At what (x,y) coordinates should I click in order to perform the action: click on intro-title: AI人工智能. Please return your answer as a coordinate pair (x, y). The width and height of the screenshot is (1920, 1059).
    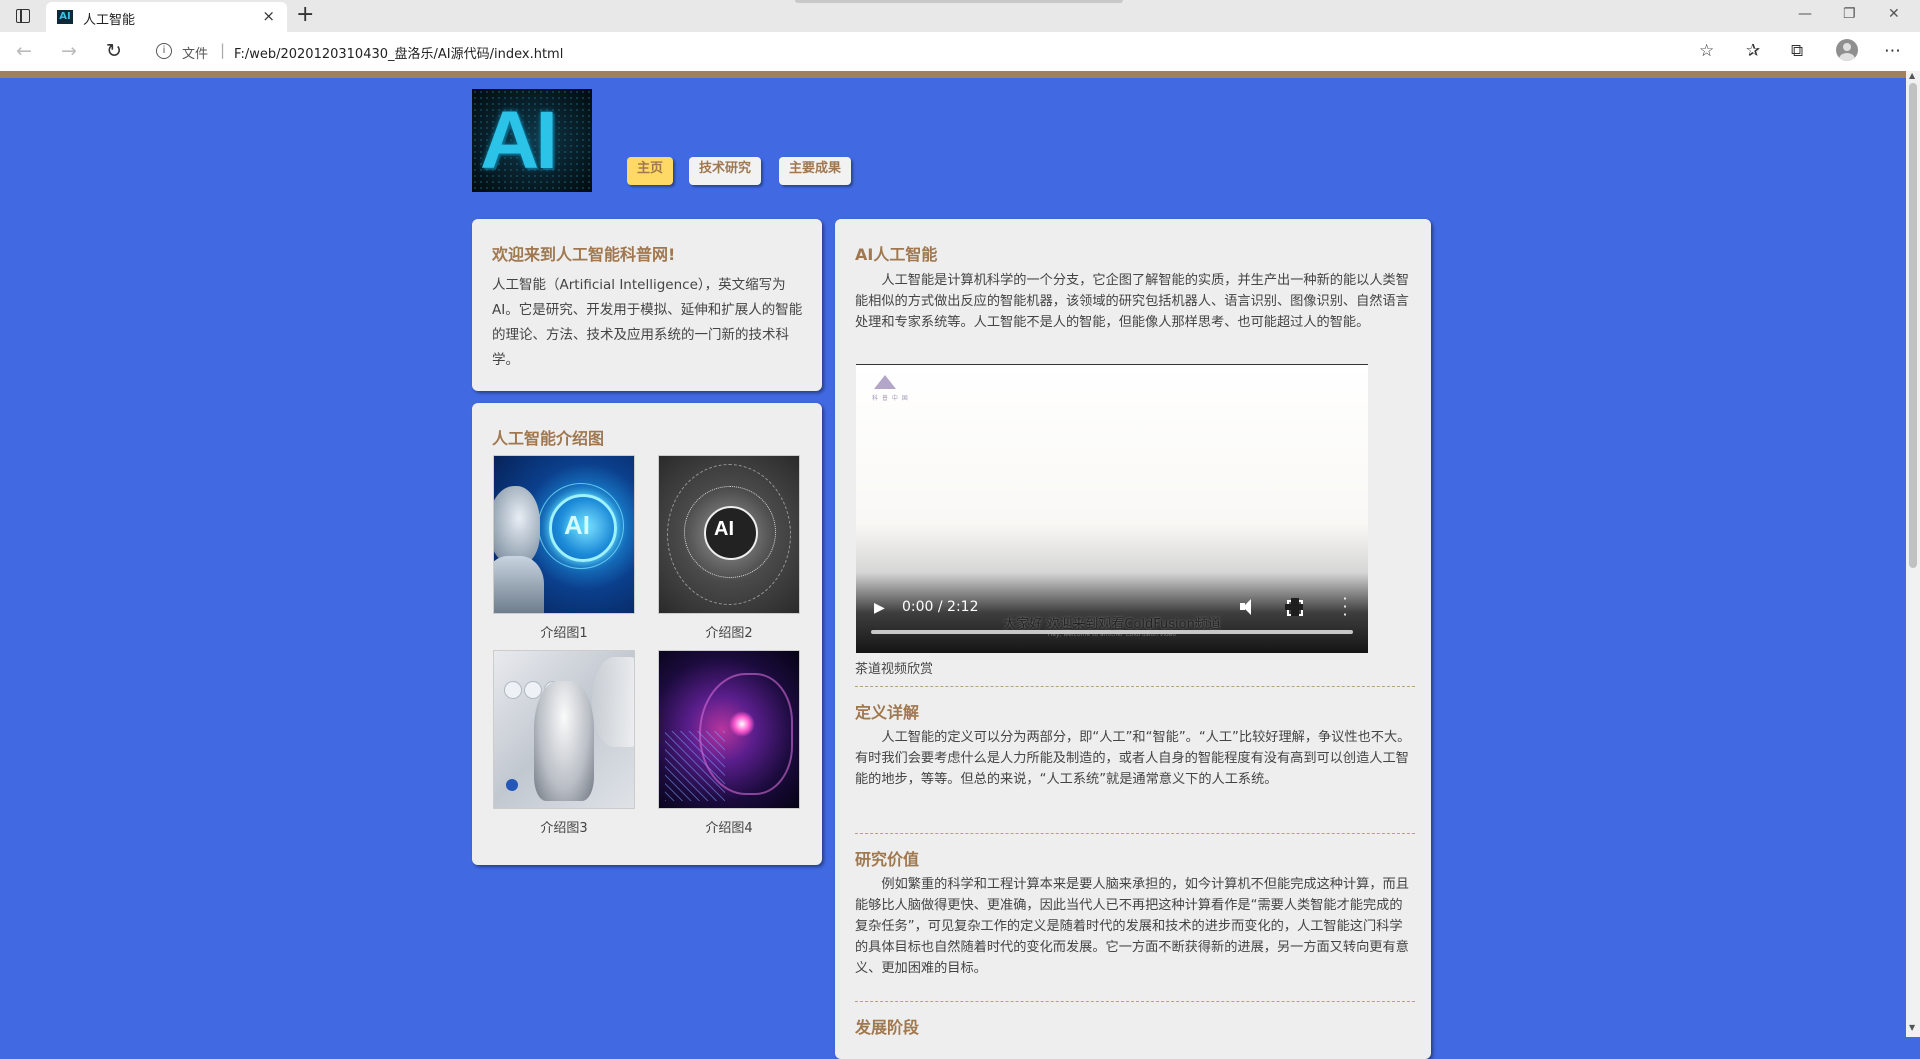
    Looking at the image, I should click on (896, 254).